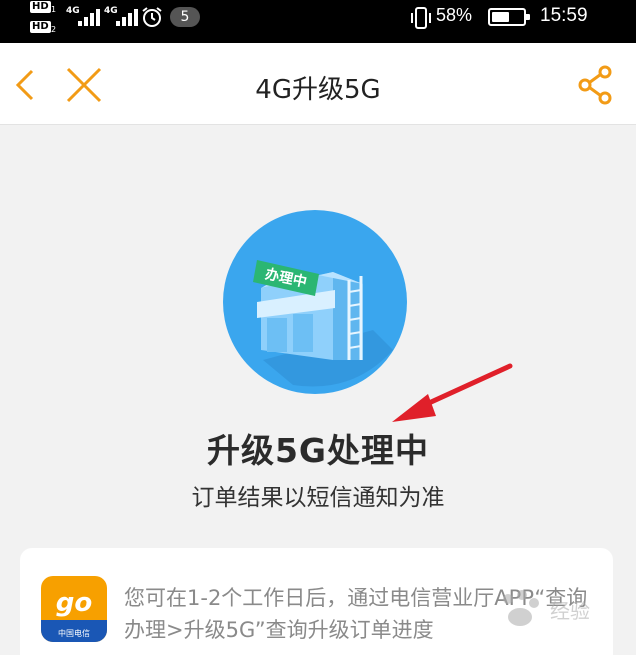 This screenshot has width=636, height=655. Describe the element at coordinates (185, 17) in the screenshot. I see `notification-count-badge: 5` at that location.